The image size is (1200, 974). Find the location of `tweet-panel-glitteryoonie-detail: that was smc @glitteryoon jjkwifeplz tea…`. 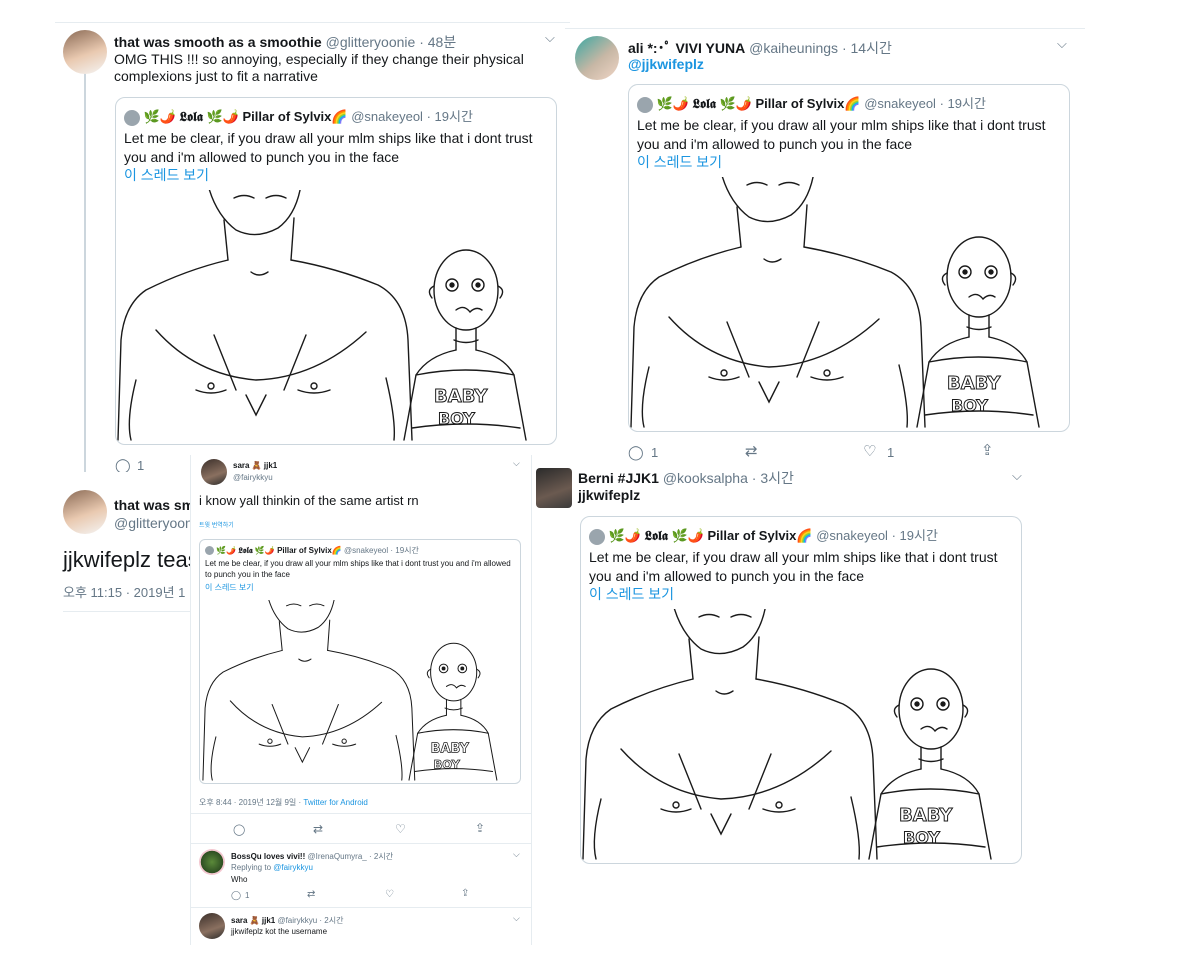

tweet-panel-glitteryoonie-detail: that was smc @glitteryoon jjkwifeplz tea… is located at coordinates (125, 550).